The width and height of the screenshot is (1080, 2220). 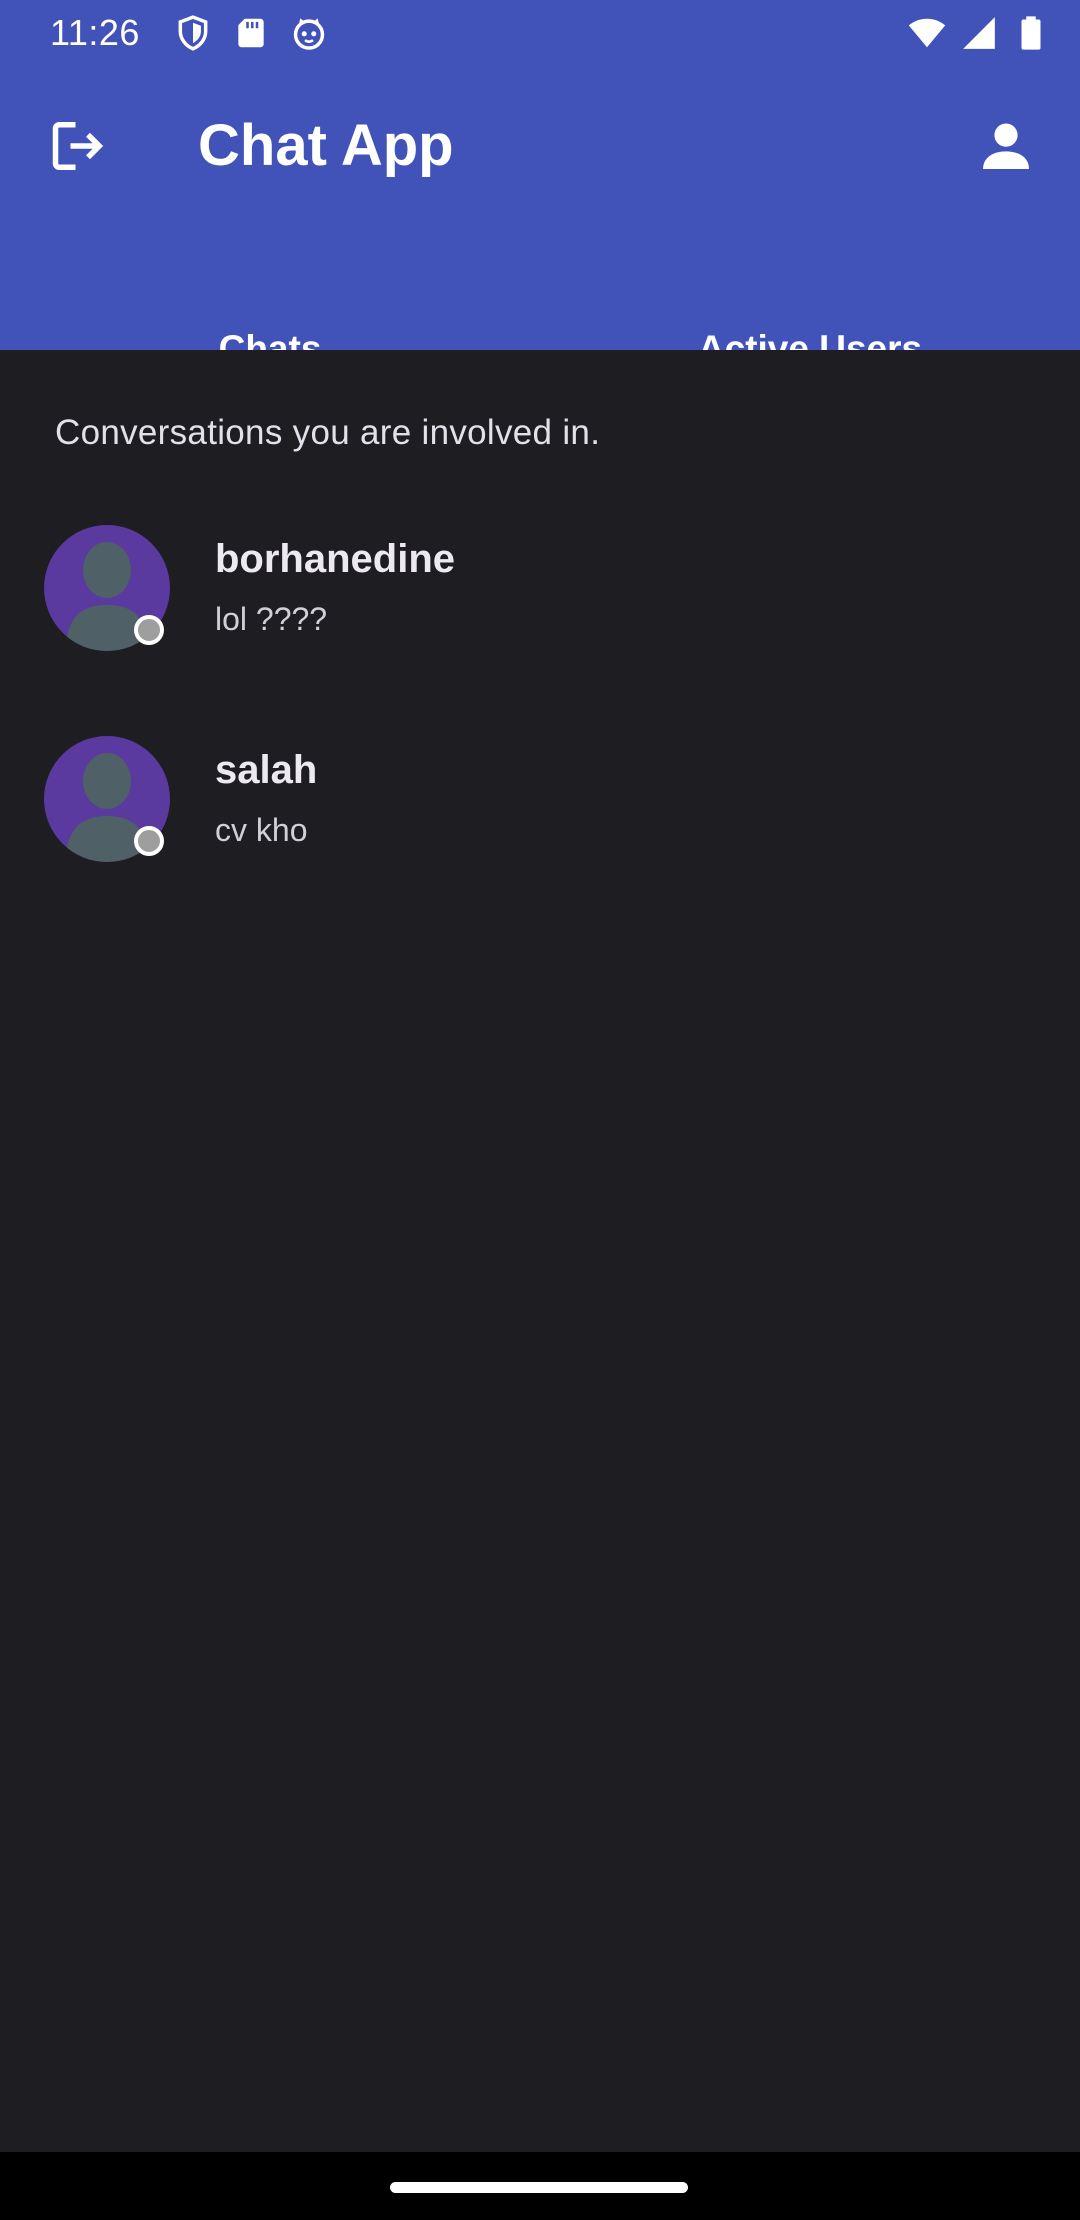 What do you see at coordinates (328, 432) in the screenshot?
I see `section-caption: Conversations you are involved in.` at bounding box center [328, 432].